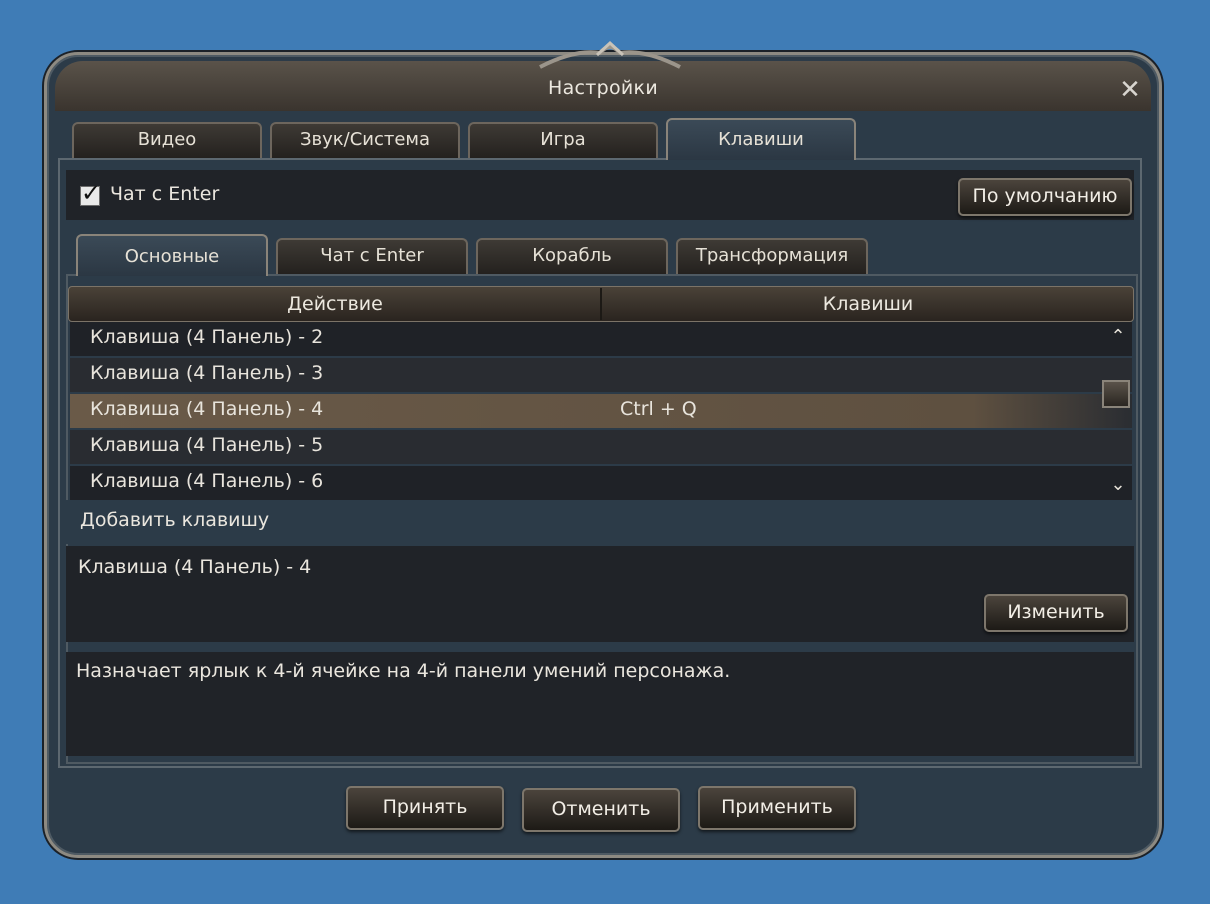 This screenshot has height=904, width=1210. I want to click on row-action: Клавиша (4 Панель) - 3, so click(207, 373).